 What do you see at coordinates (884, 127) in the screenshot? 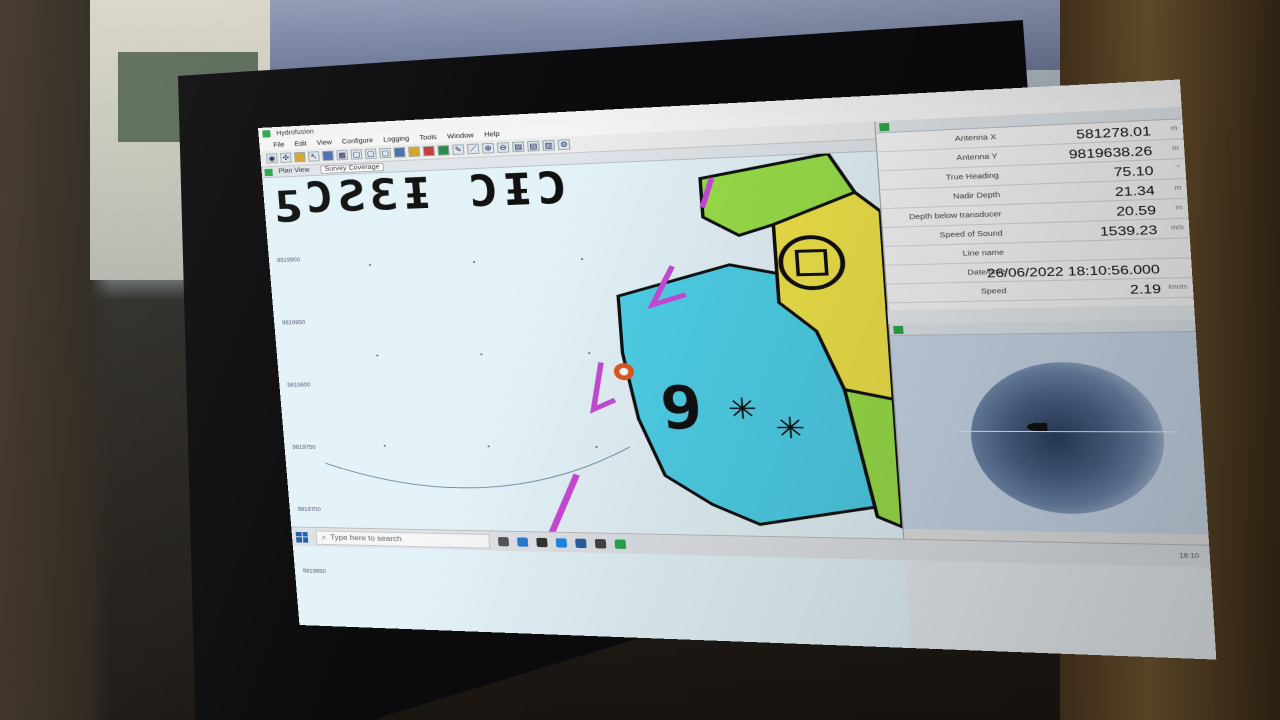
I see `readout-icon` at bounding box center [884, 127].